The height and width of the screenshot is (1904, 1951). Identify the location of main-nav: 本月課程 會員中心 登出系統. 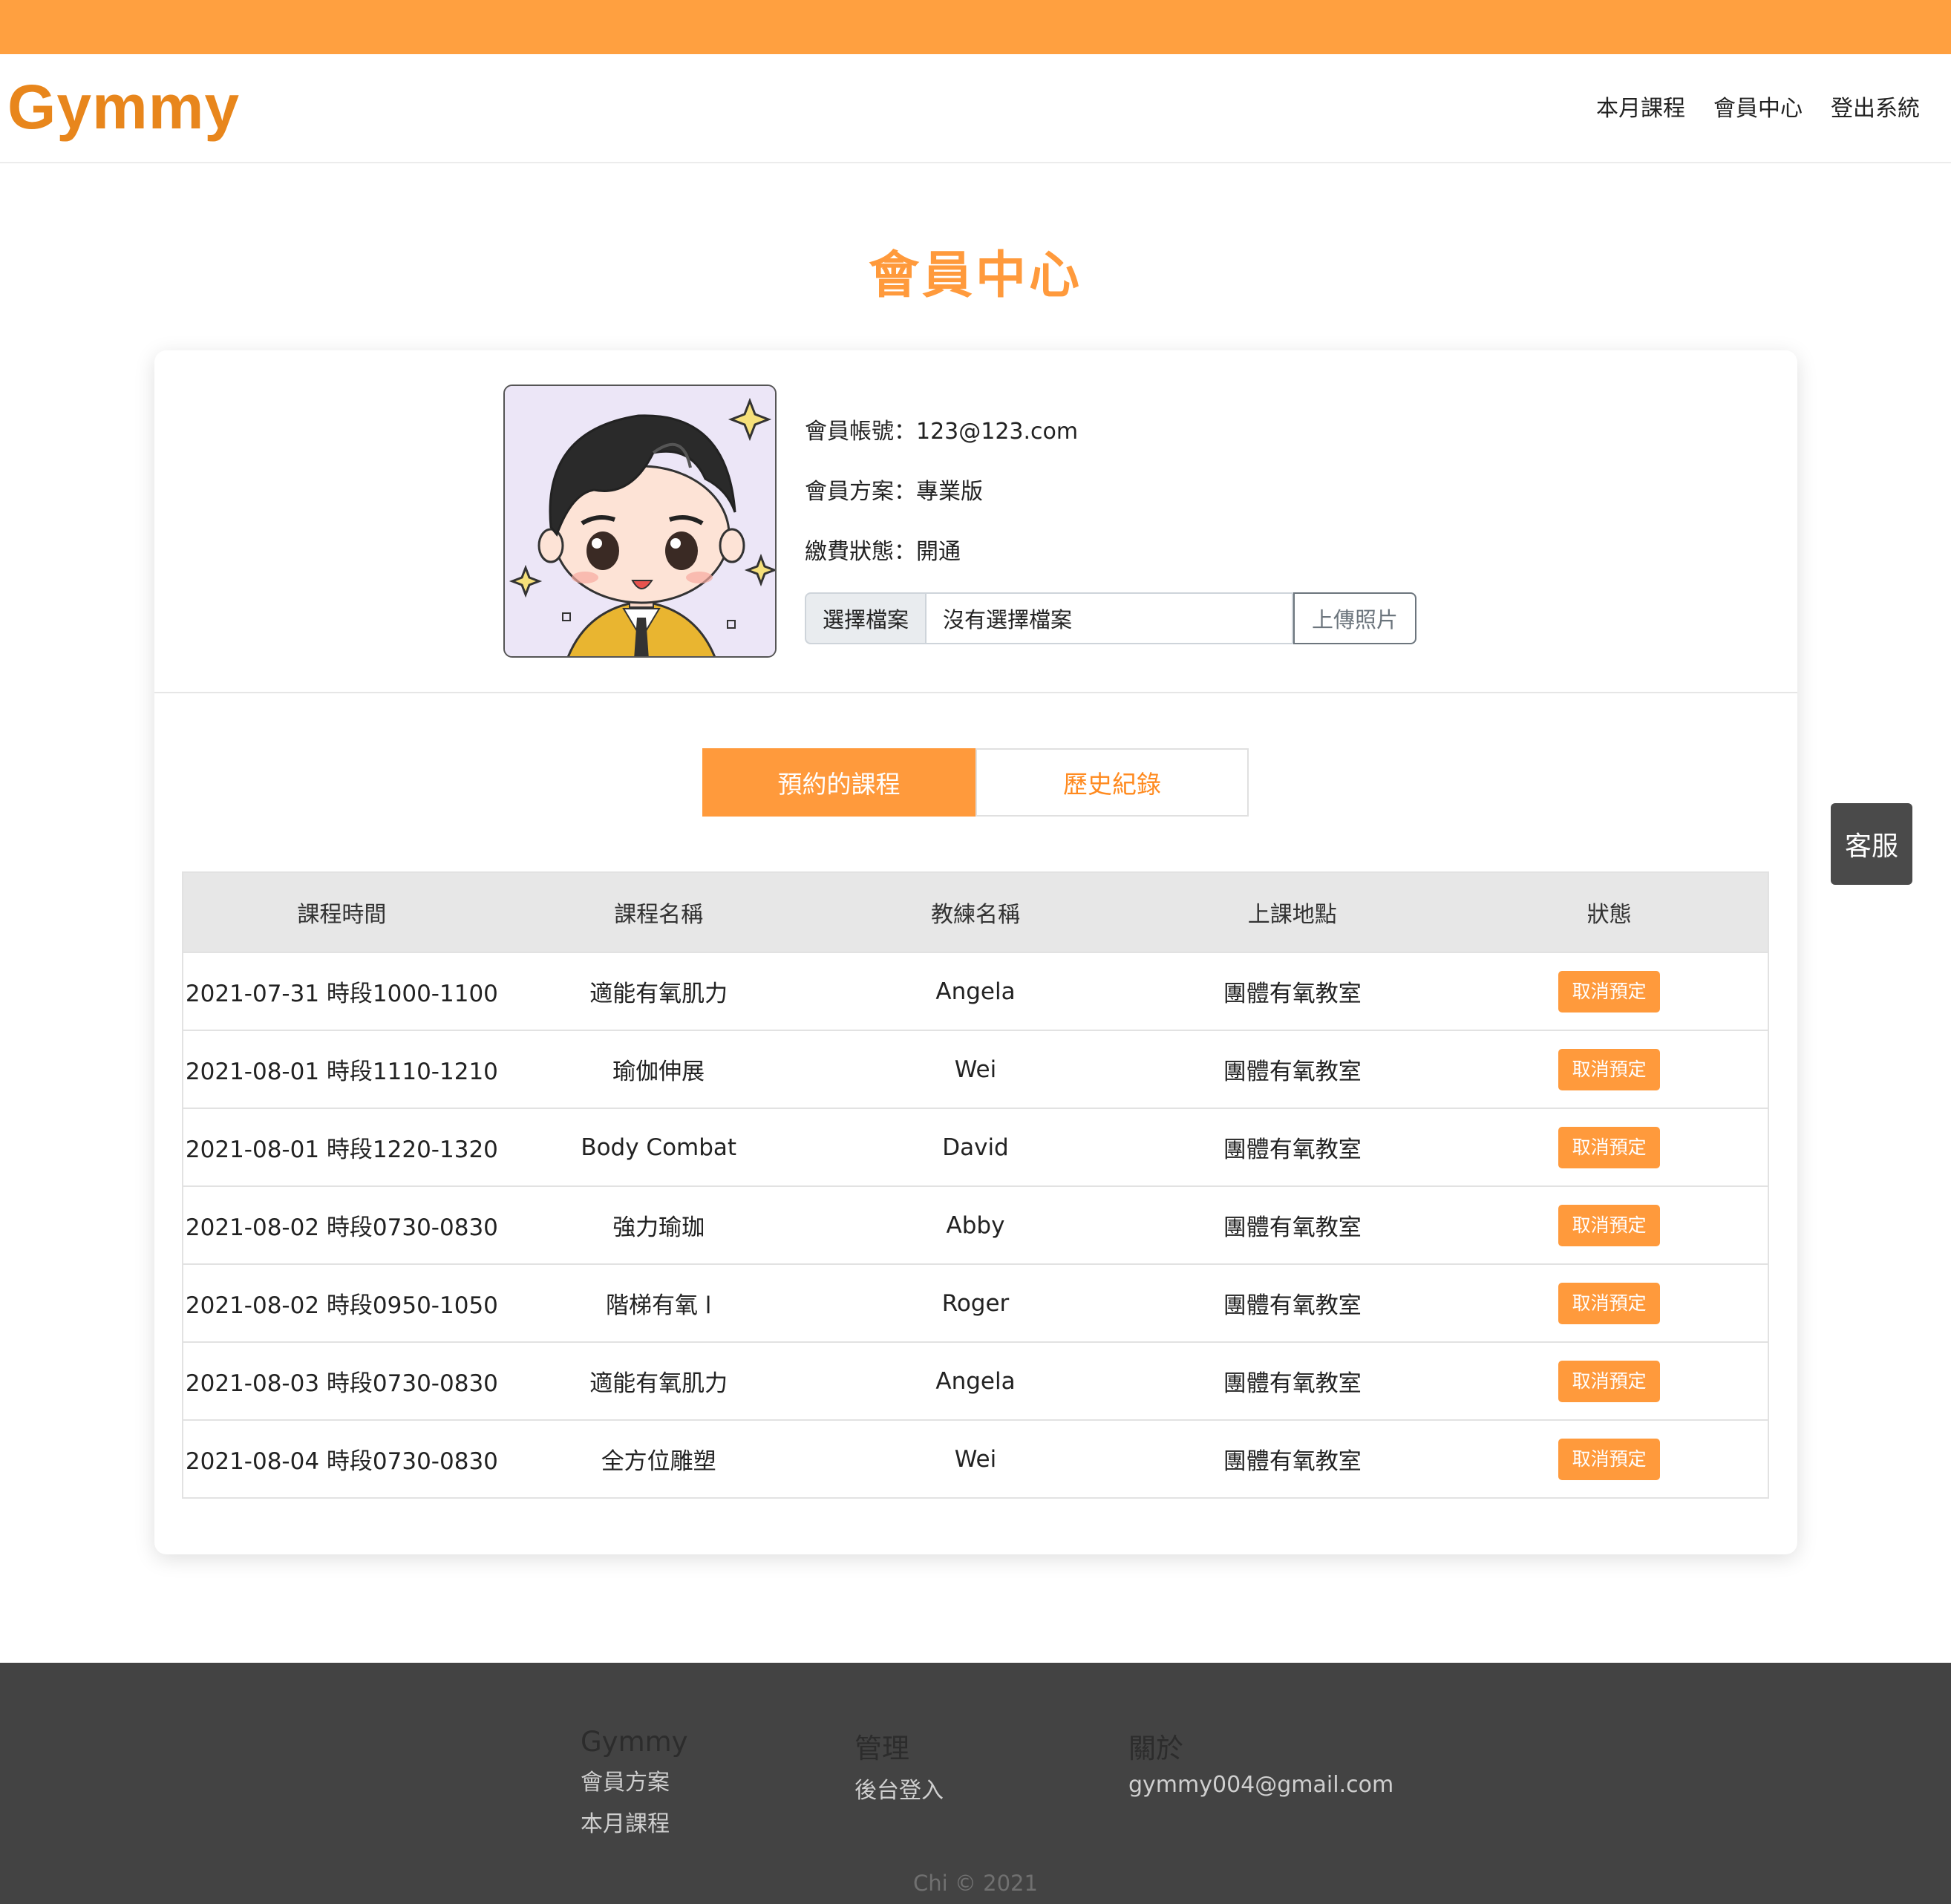
(1758, 106).